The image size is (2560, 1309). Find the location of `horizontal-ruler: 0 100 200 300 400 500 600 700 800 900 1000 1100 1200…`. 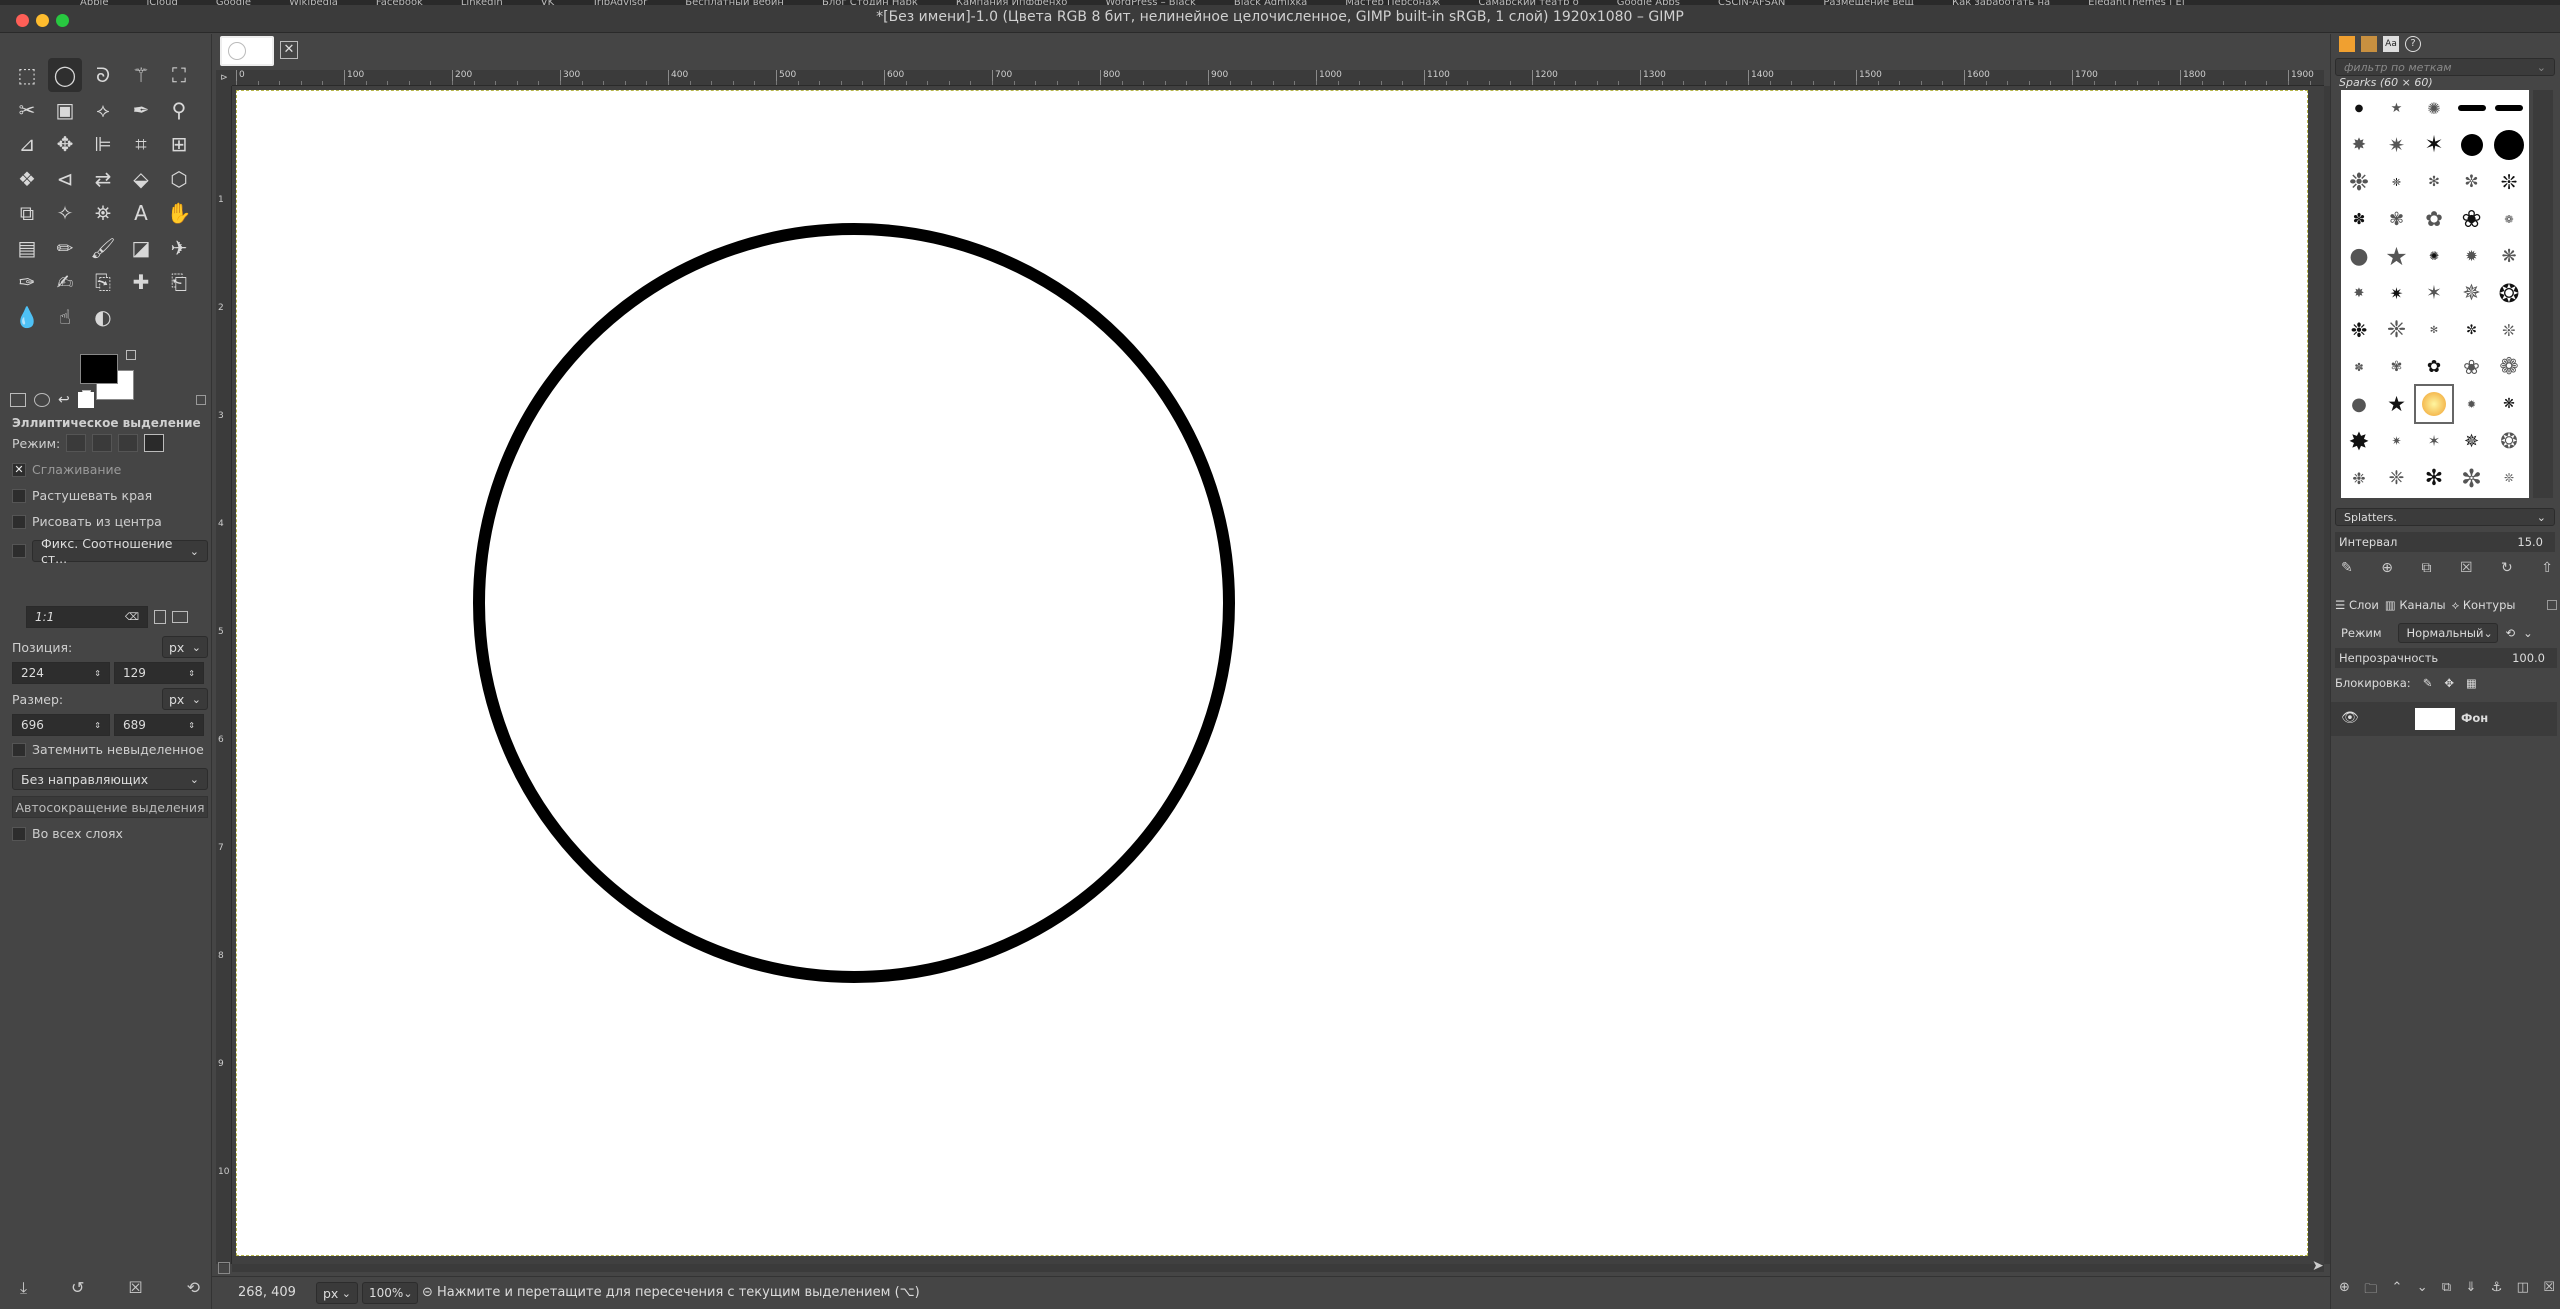

horizontal-ruler: 0 100 200 300 400 500 600 700 800 900 1000 1100 1200… is located at coordinates (1278, 78).